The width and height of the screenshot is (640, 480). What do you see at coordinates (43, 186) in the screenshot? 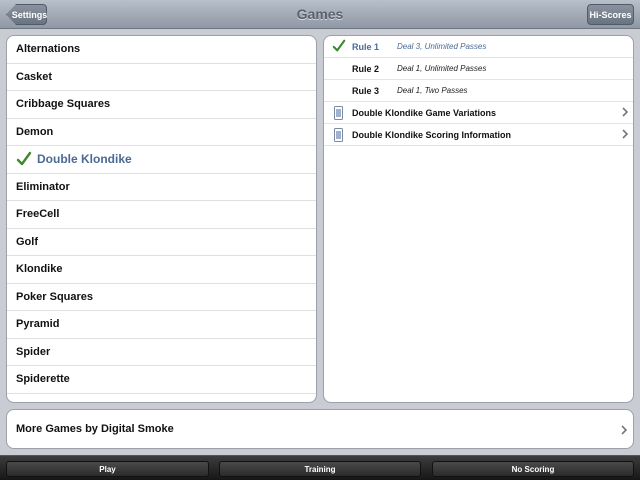
I see `game-label: Eliminator` at bounding box center [43, 186].